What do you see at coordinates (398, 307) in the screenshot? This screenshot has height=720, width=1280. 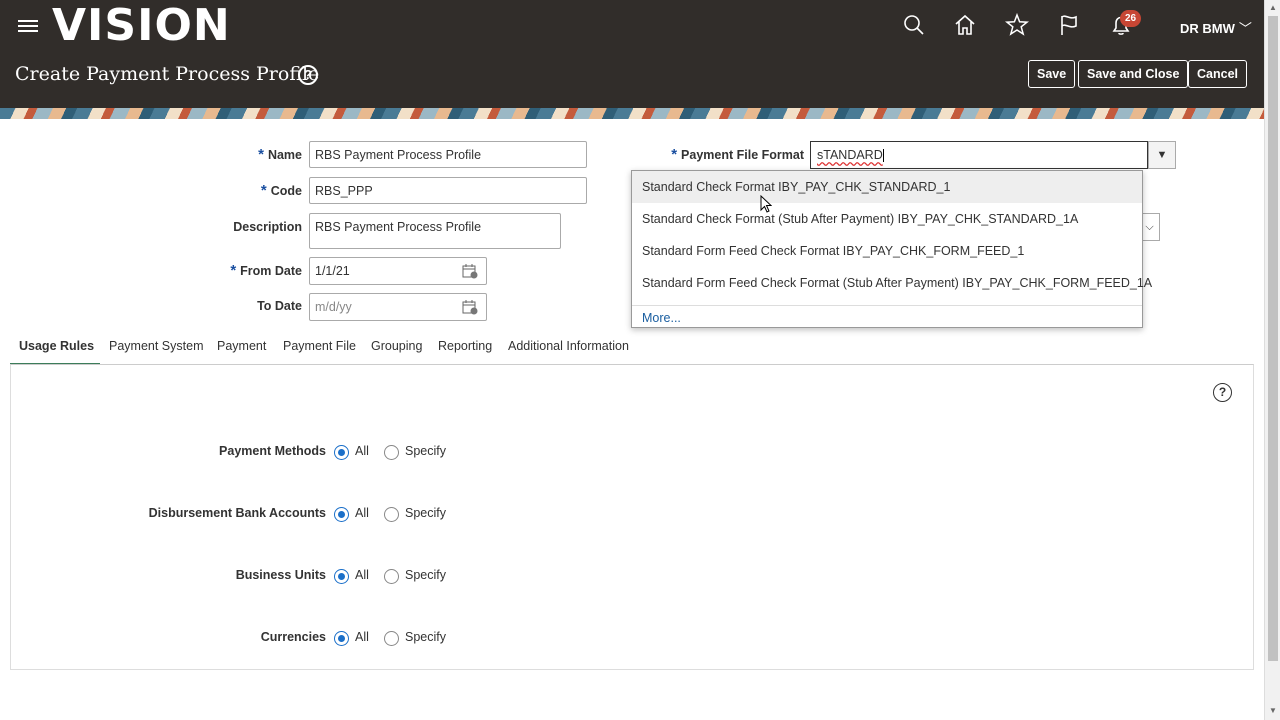 I see `to-date-input: m/d/yy` at bounding box center [398, 307].